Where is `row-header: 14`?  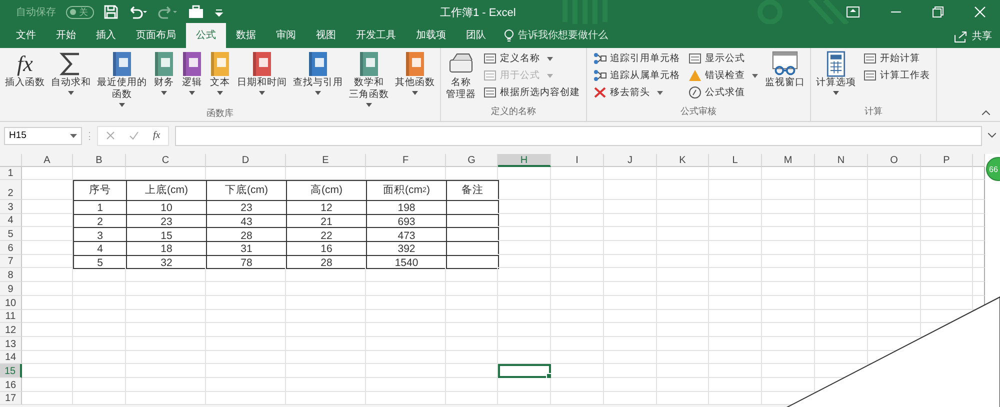
row-header: 14 is located at coordinates (11, 357).